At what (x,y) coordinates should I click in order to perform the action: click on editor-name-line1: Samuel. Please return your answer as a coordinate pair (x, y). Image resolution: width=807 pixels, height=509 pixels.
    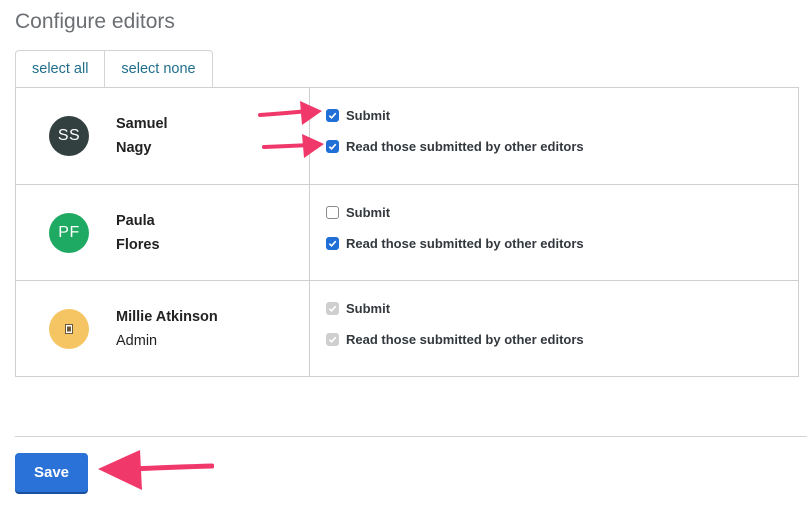
    Looking at the image, I should click on (142, 124).